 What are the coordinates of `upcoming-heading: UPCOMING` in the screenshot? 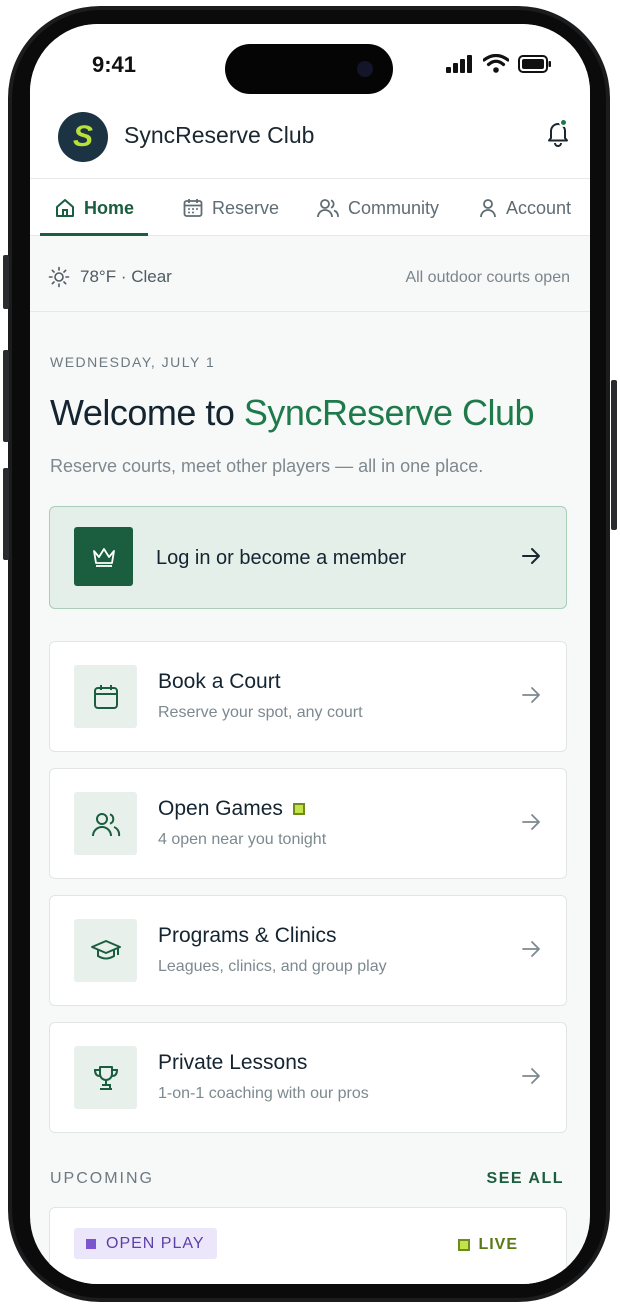 It's located at (102, 1178).